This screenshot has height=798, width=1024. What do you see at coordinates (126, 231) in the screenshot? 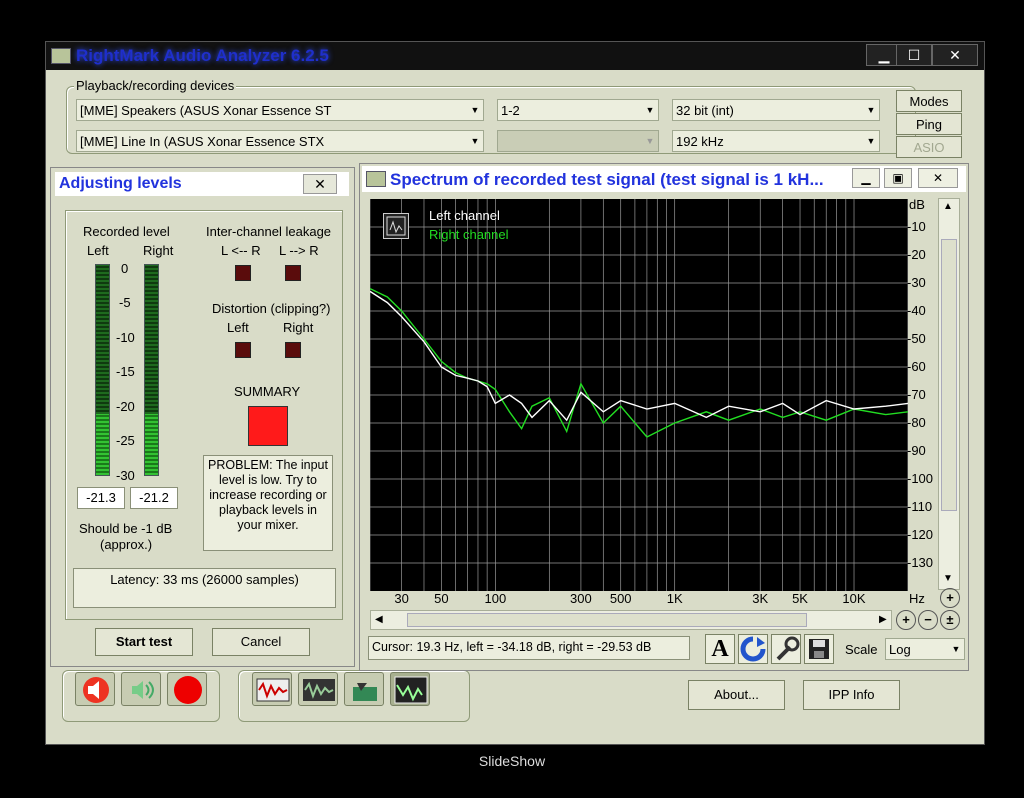
I see `recorded-level-label: Recorded level` at bounding box center [126, 231].